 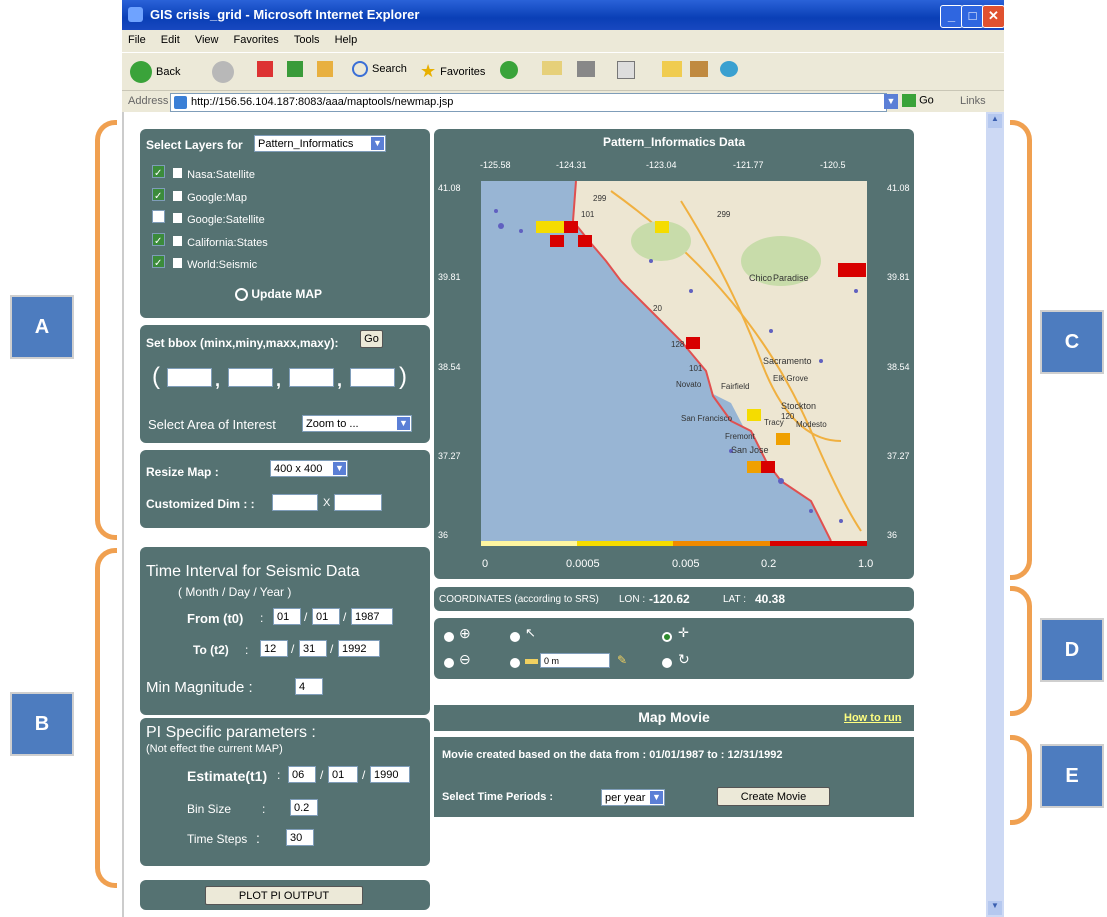 What do you see at coordinates (891, 101) in the screenshot?
I see `address-dropdown-icon: ▼` at bounding box center [891, 101].